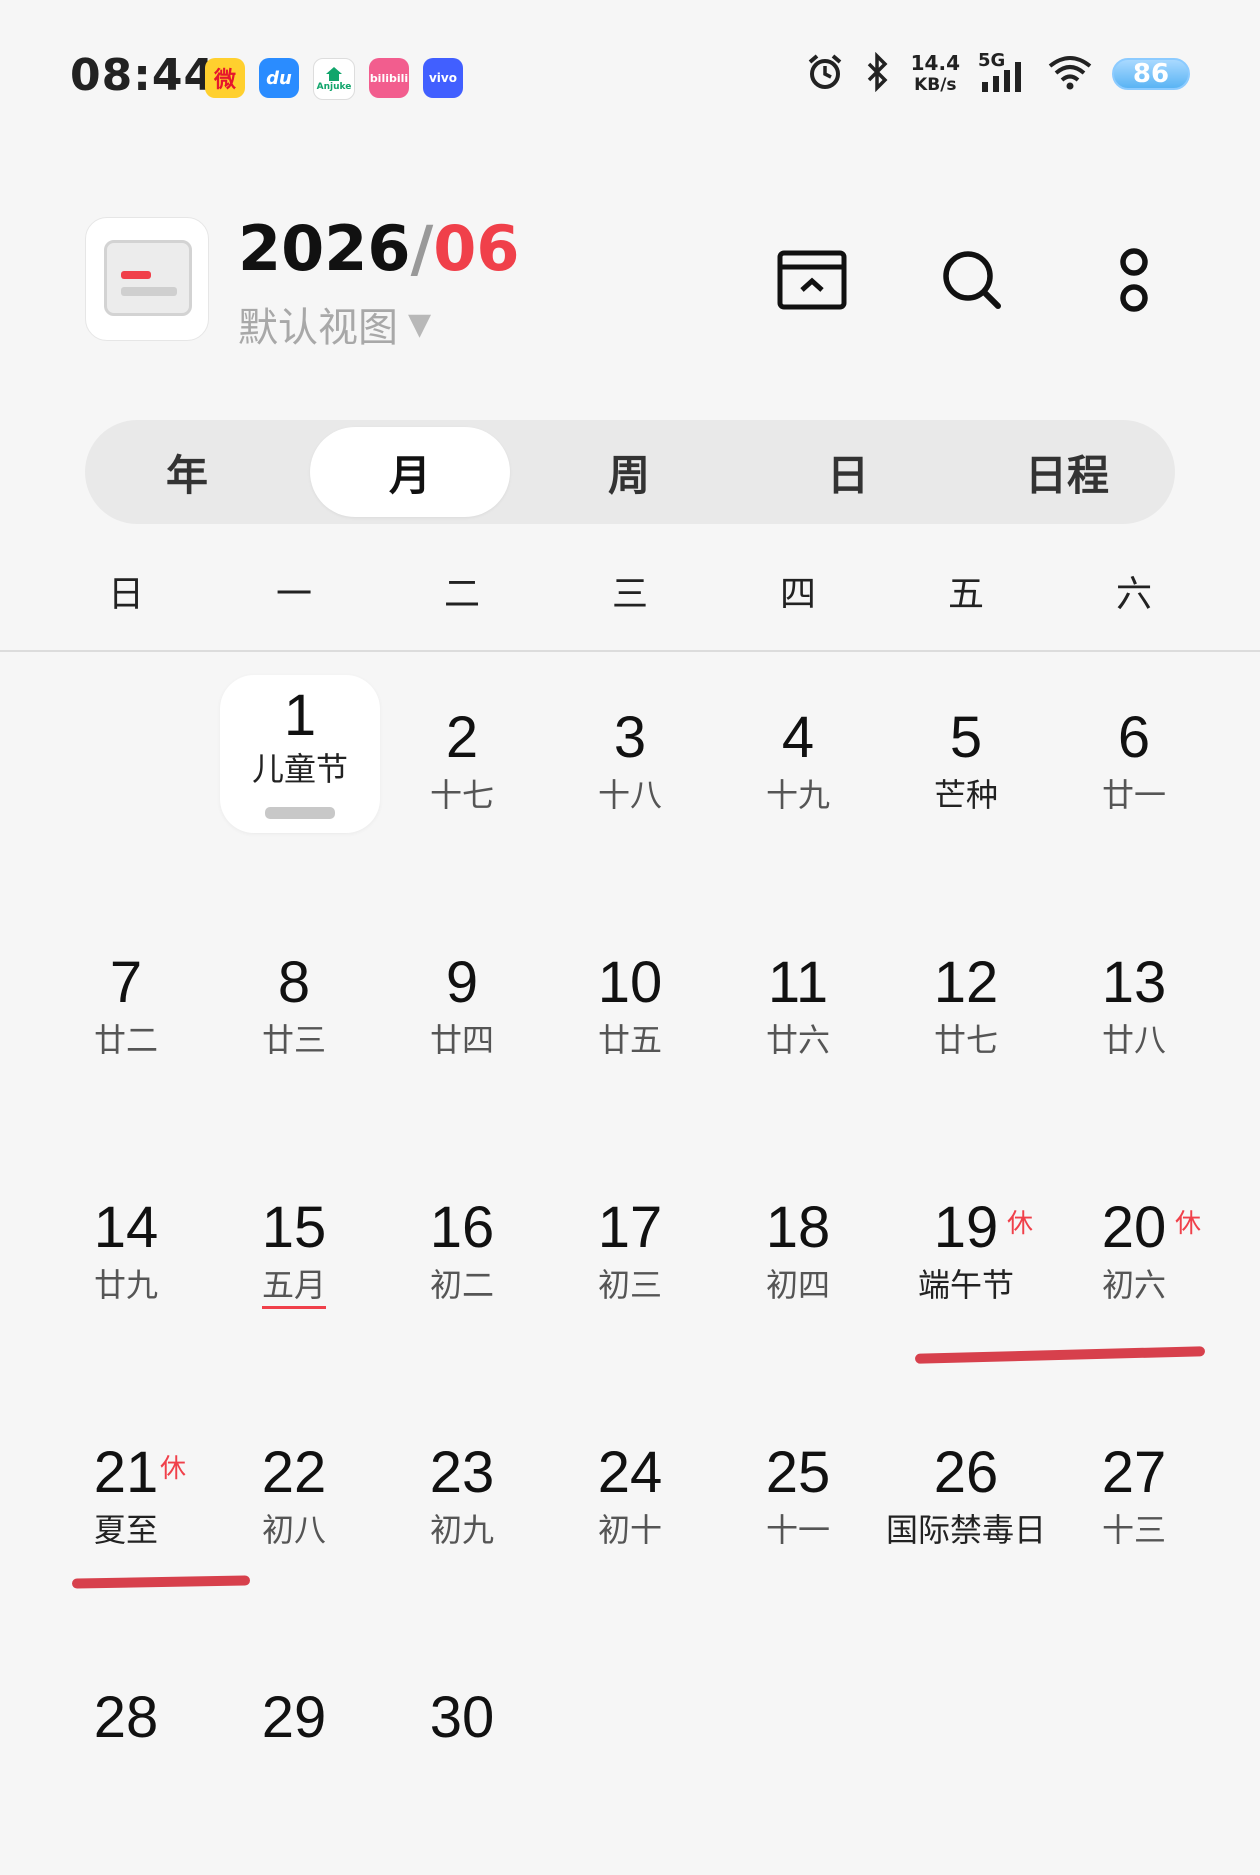  I want to click on day-cell-today: 1 儿童节, so click(295, 755).